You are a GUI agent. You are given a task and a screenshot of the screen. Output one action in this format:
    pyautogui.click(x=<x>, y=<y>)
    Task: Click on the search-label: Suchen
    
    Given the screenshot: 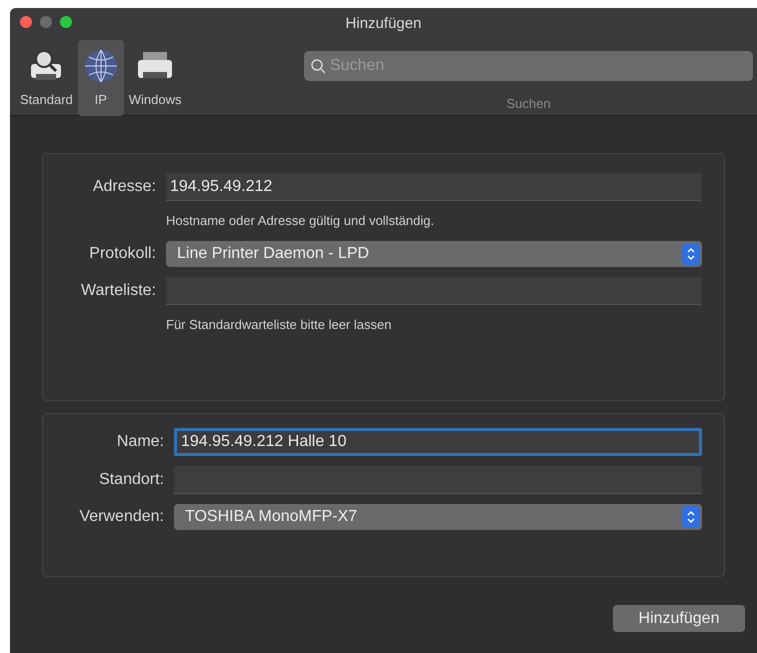 What is the action you would take?
    pyautogui.click(x=528, y=104)
    